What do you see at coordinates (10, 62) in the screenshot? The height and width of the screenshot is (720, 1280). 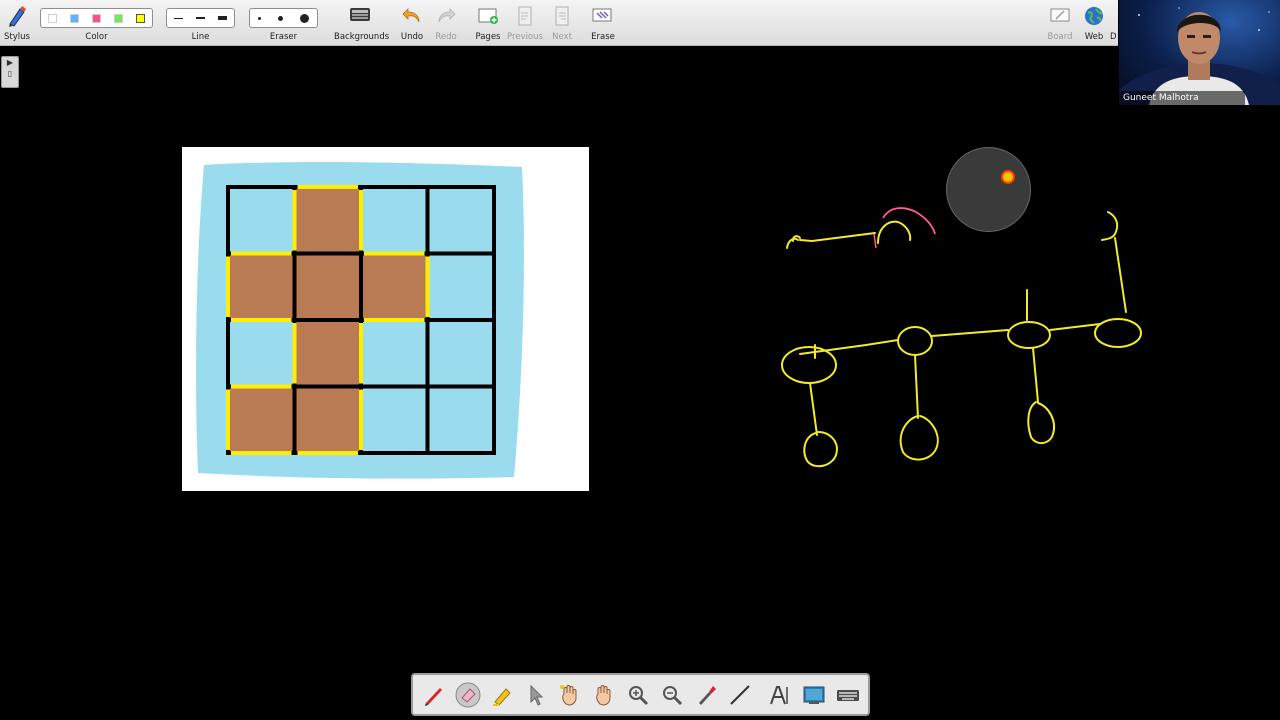 I see `expand-arrow-icon: ▶` at bounding box center [10, 62].